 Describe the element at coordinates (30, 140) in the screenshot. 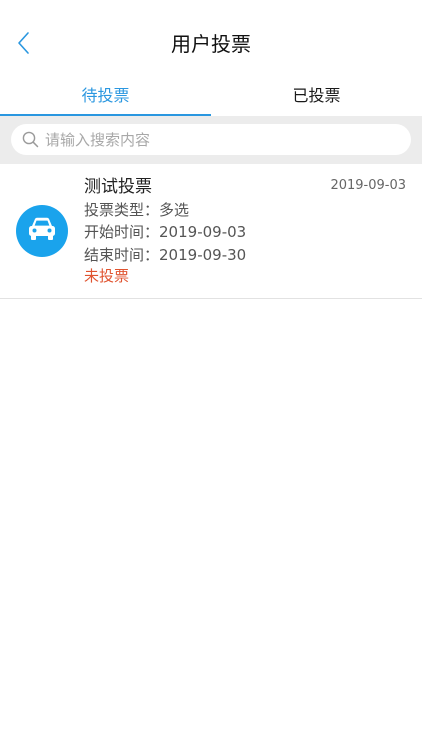

I see `search-icon` at that location.